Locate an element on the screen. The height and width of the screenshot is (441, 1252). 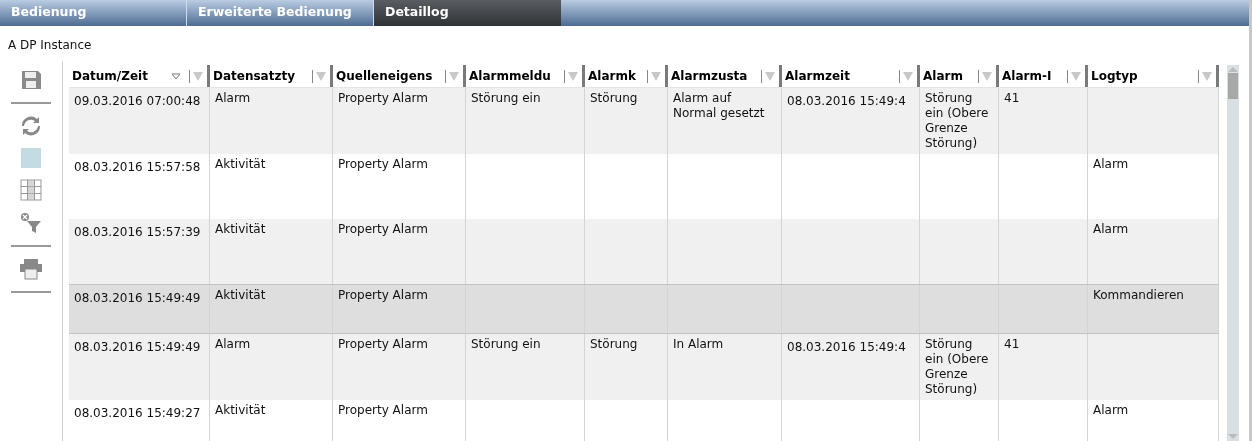
table-cell: Alarm auf Normal gesetzt is located at coordinates (719, 105).